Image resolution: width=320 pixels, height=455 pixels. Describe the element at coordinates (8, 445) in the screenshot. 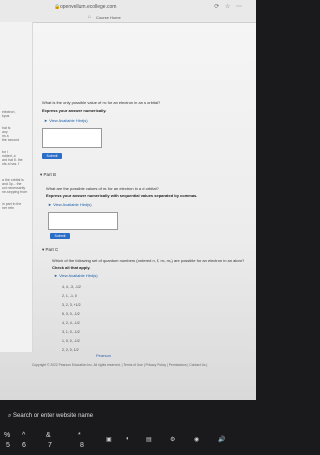

I see `keyboard-key: 5` at that location.